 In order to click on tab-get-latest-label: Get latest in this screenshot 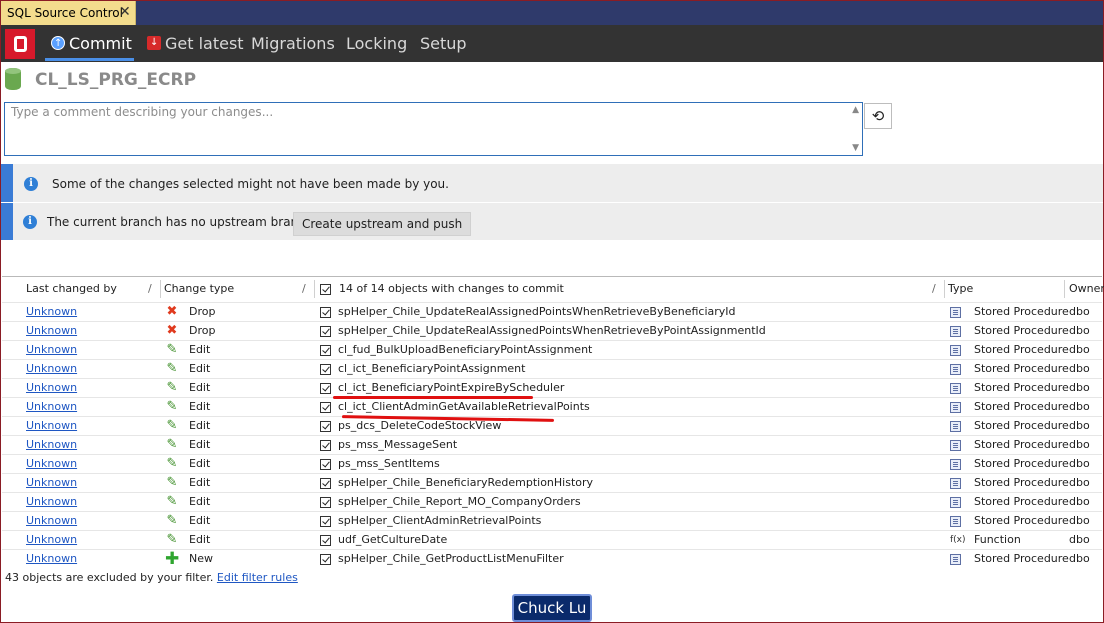, I will do `click(204, 43)`.